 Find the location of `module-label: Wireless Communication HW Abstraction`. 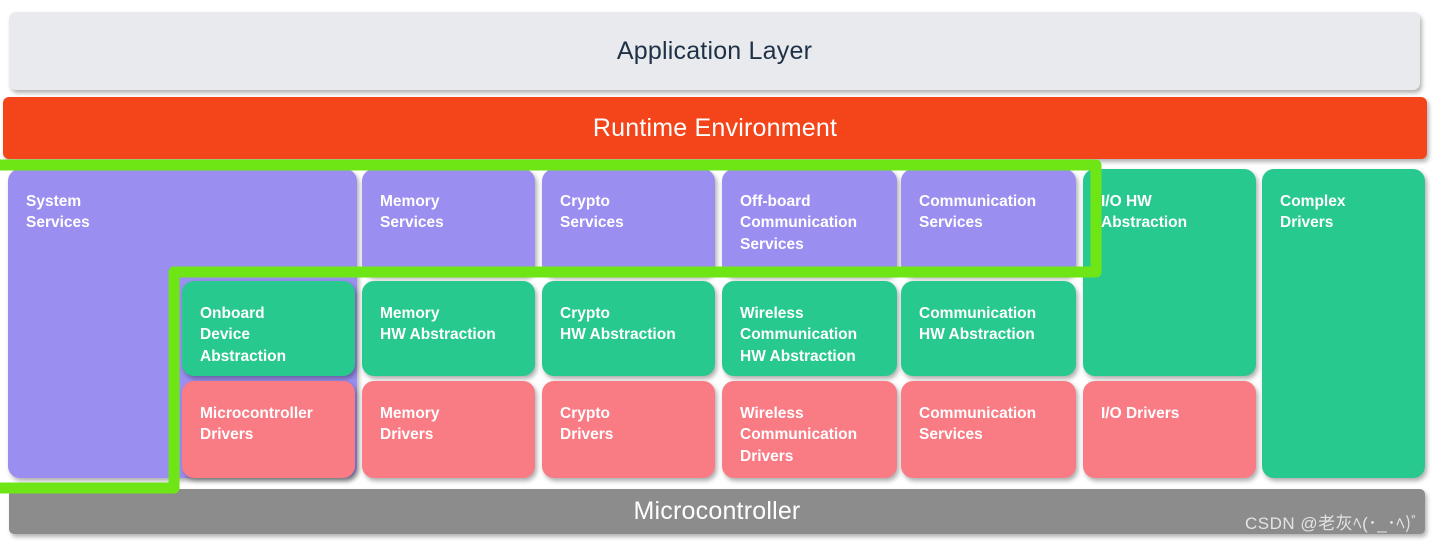

module-label: Wireless Communication HW Abstraction is located at coordinates (799, 335).